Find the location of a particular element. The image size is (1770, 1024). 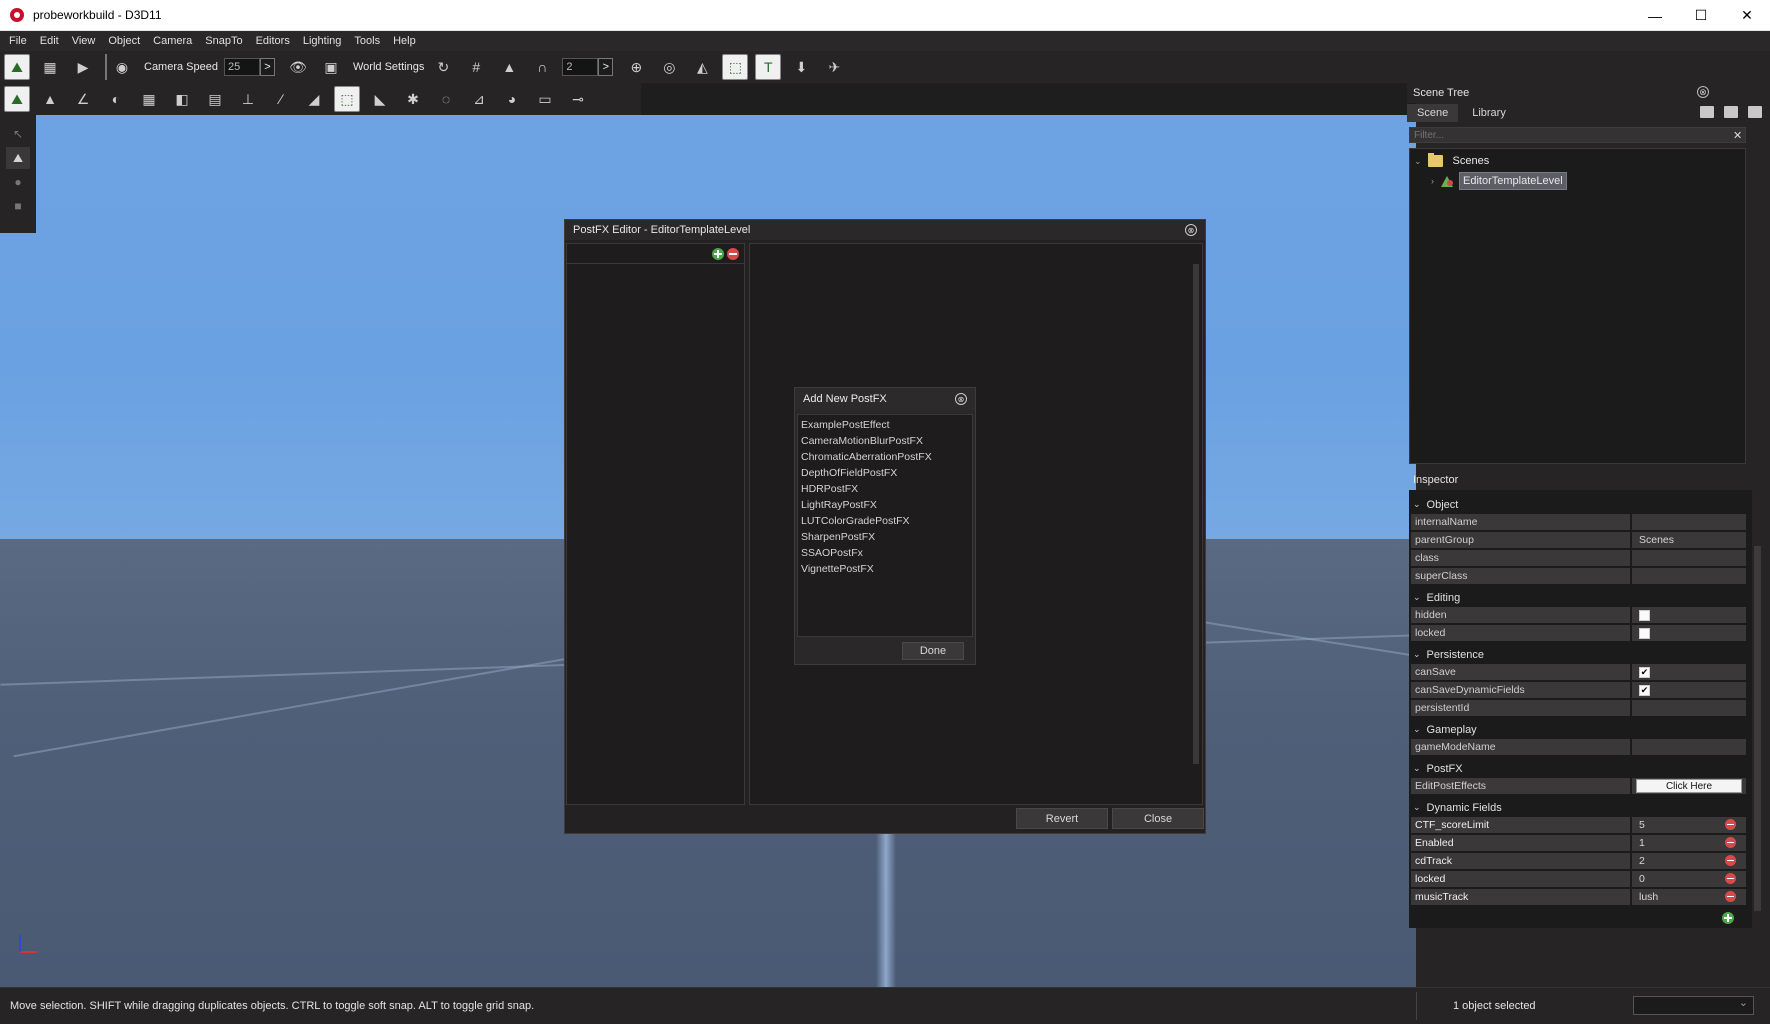

maximize-button: ☐ is located at coordinates (1701, 15).